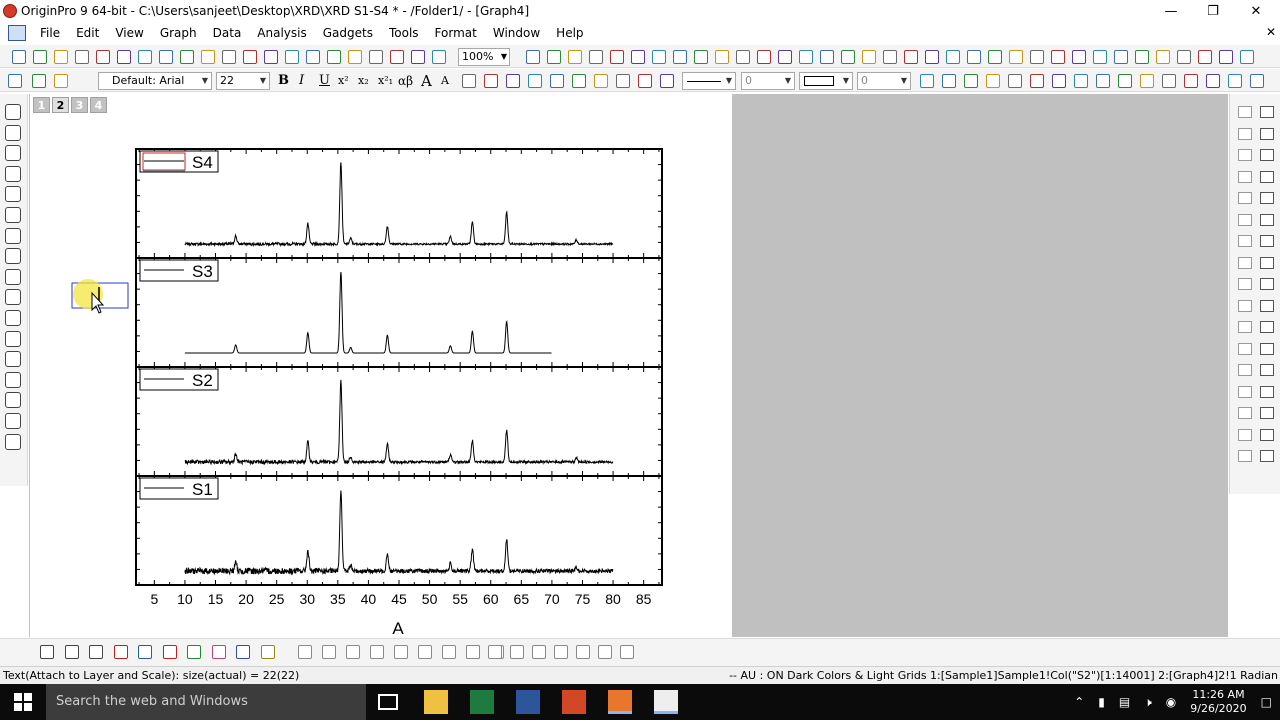 The width and height of the screenshot is (1280, 720). I want to click on camera-icon: ◉, so click(1171, 702).